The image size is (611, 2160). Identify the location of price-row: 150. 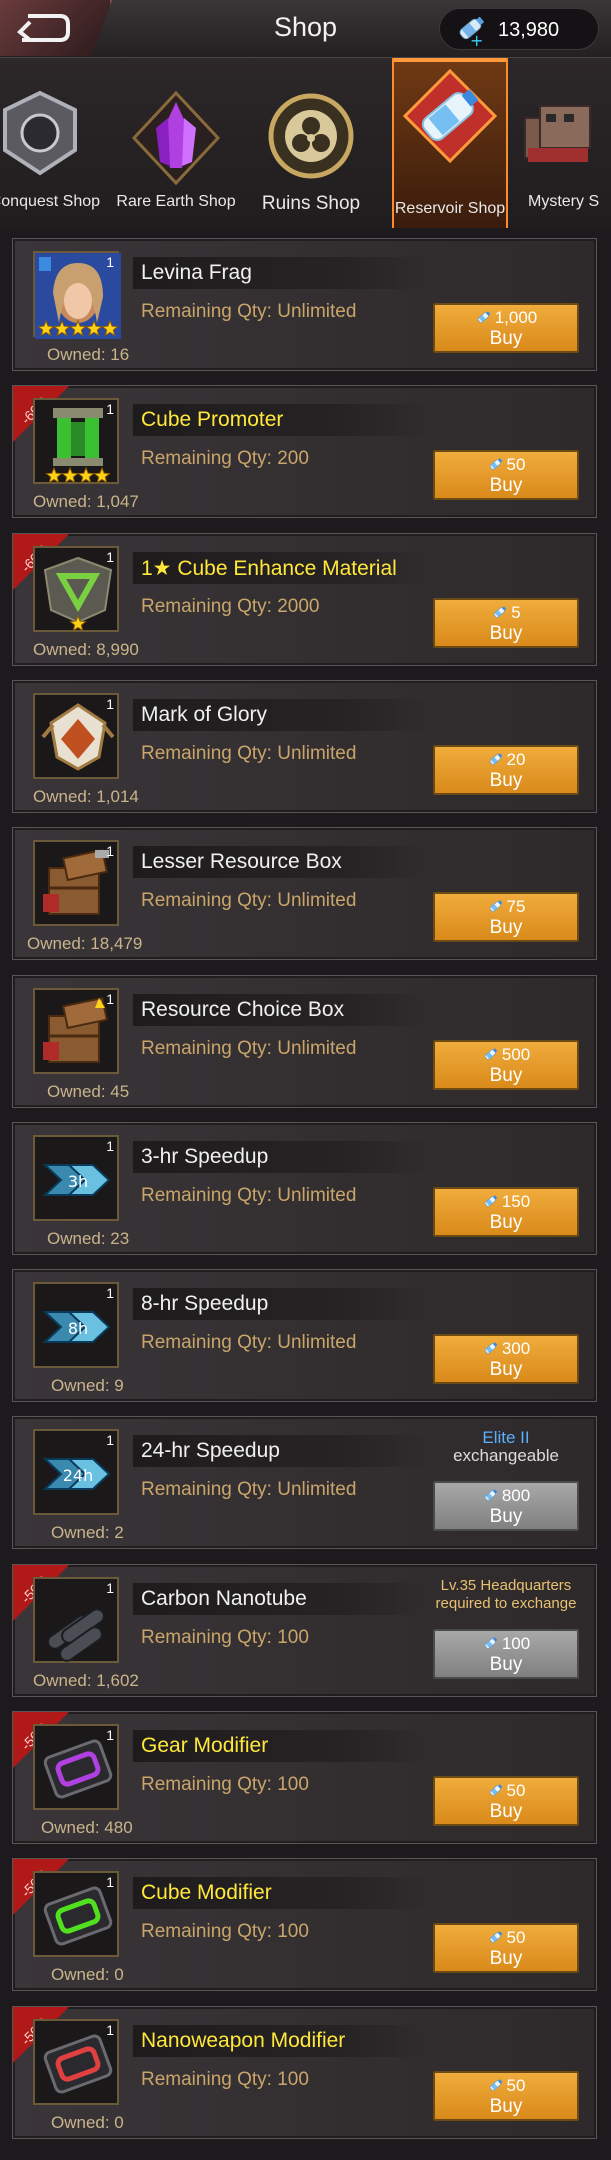
(506, 1202).